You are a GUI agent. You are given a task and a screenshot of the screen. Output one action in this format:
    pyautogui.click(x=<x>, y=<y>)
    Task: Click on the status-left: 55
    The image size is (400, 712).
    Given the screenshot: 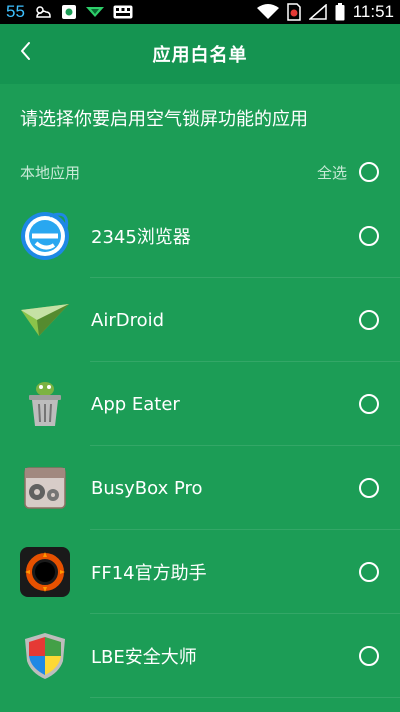 What is the action you would take?
    pyautogui.click(x=66, y=12)
    